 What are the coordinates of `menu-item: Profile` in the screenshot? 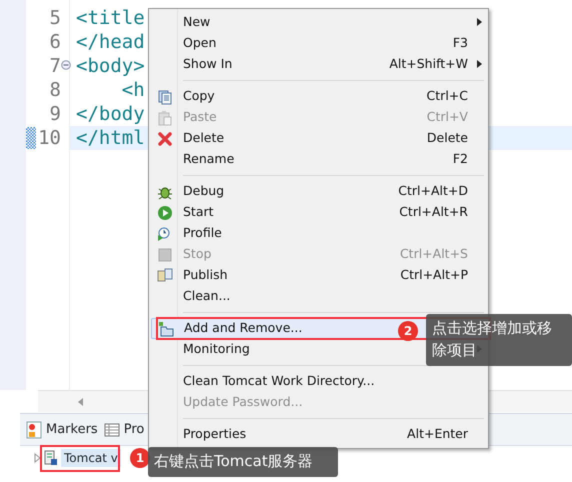 It's located at (318, 233).